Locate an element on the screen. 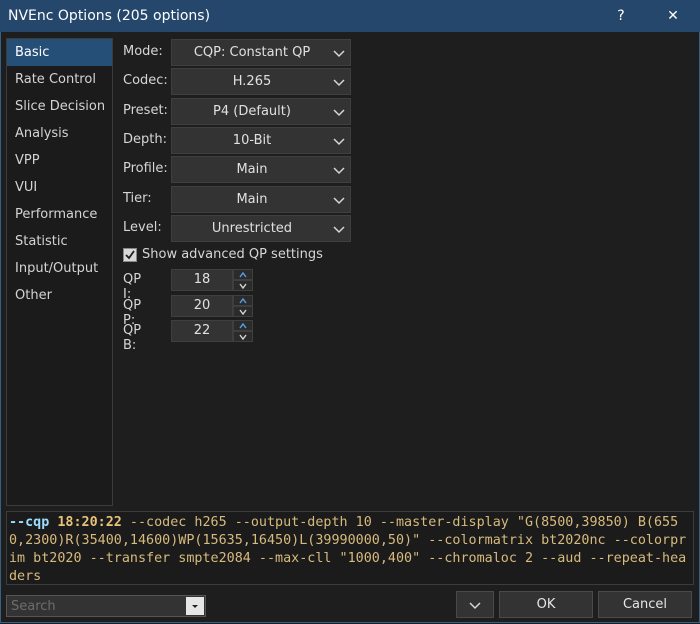 The width and height of the screenshot is (700, 624). checkmark-icon is located at coordinates (130, 255).